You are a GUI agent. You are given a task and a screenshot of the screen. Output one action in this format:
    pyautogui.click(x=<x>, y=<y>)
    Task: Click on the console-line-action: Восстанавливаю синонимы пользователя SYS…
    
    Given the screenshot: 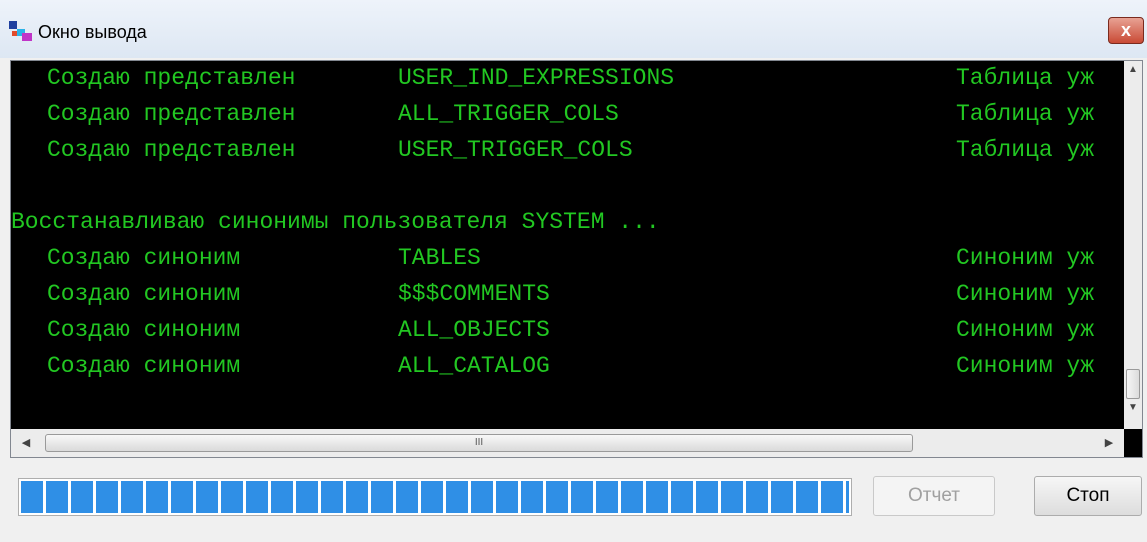 What is the action you would take?
    pyautogui.click(x=335, y=222)
    